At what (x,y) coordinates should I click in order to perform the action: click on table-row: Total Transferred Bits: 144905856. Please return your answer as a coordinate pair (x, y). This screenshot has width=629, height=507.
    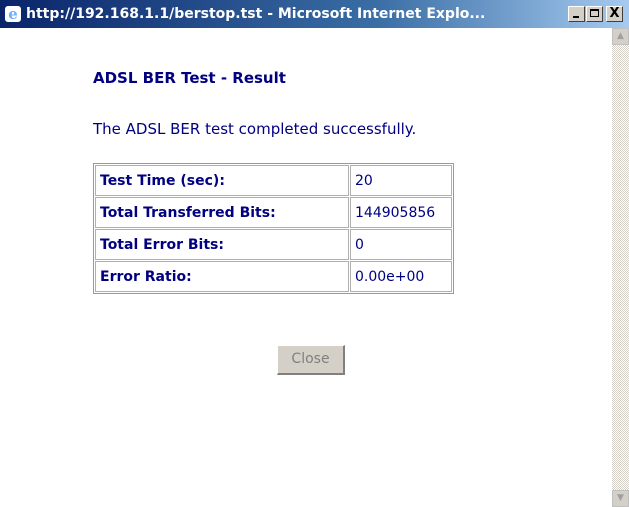
    Looking at the image, I should click on (273, 212).